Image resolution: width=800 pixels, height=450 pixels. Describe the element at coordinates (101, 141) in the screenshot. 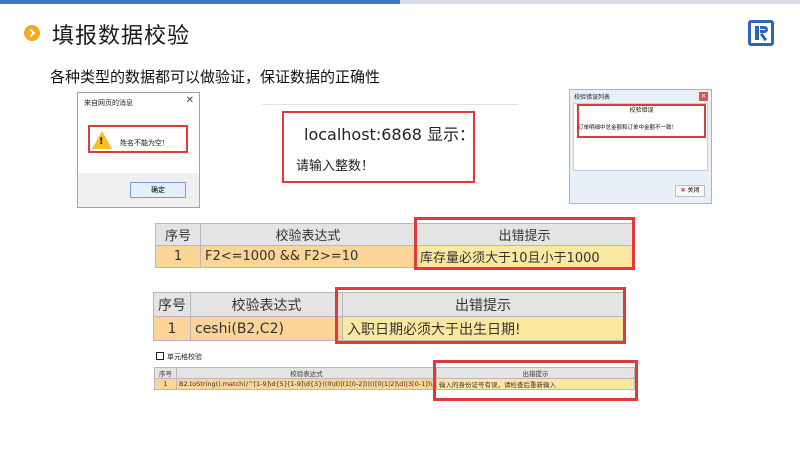

I see `warning-mark: !` at that location.